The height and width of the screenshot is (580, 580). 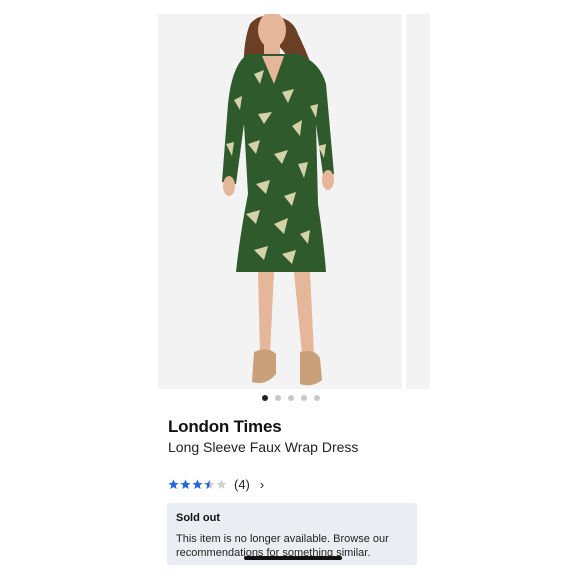 What do you see at coordinates (225, 427) in the screenshot?
I see `brand-name: London Times` at bounding box center [225, 427].